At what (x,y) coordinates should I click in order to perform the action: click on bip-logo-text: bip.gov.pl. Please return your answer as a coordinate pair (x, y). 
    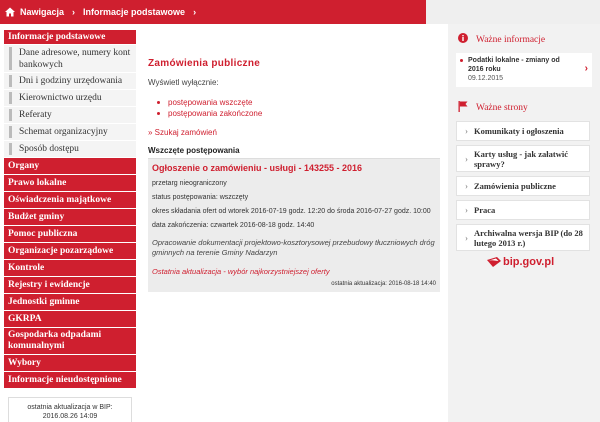
    Looking at the image, I should click on (529, 262).